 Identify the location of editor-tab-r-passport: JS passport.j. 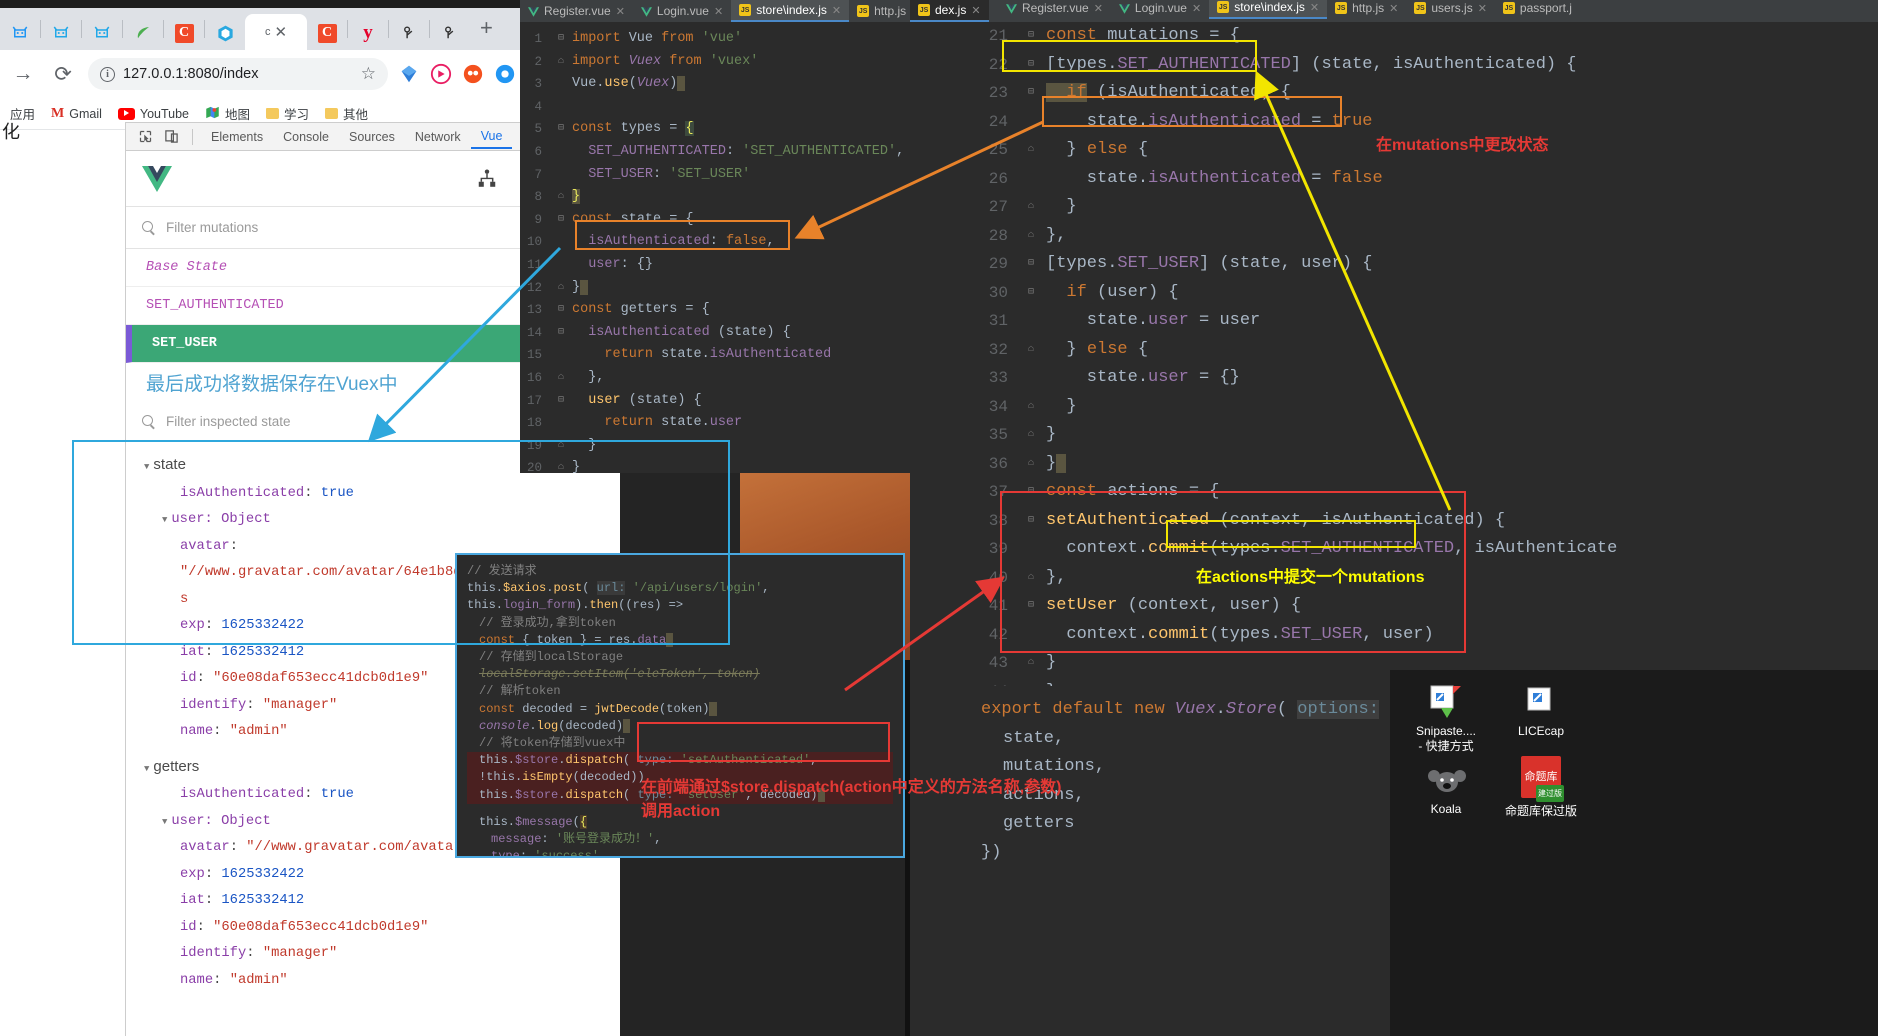
(1537, 9).